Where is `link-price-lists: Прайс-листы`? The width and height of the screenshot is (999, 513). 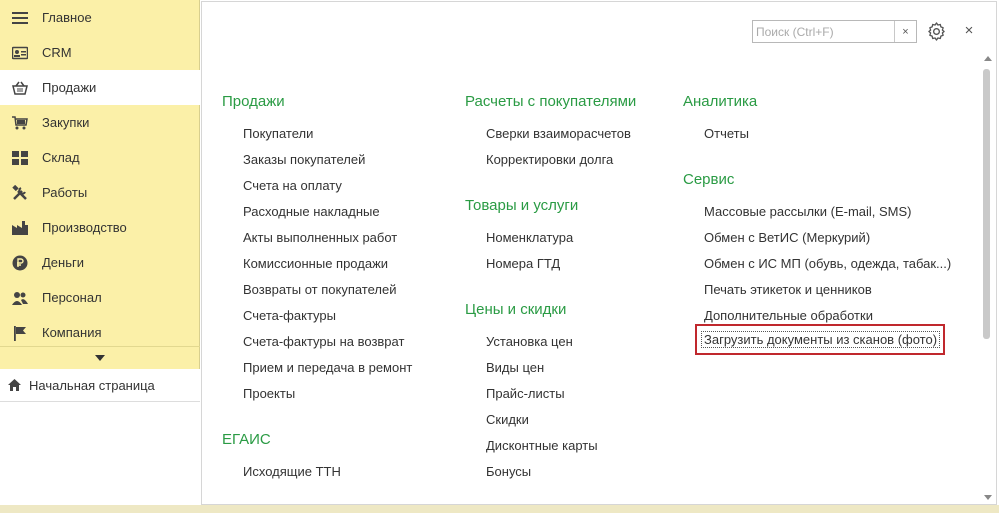
link-price-lists: Прайс-листы is located at coordinates (525, 393).